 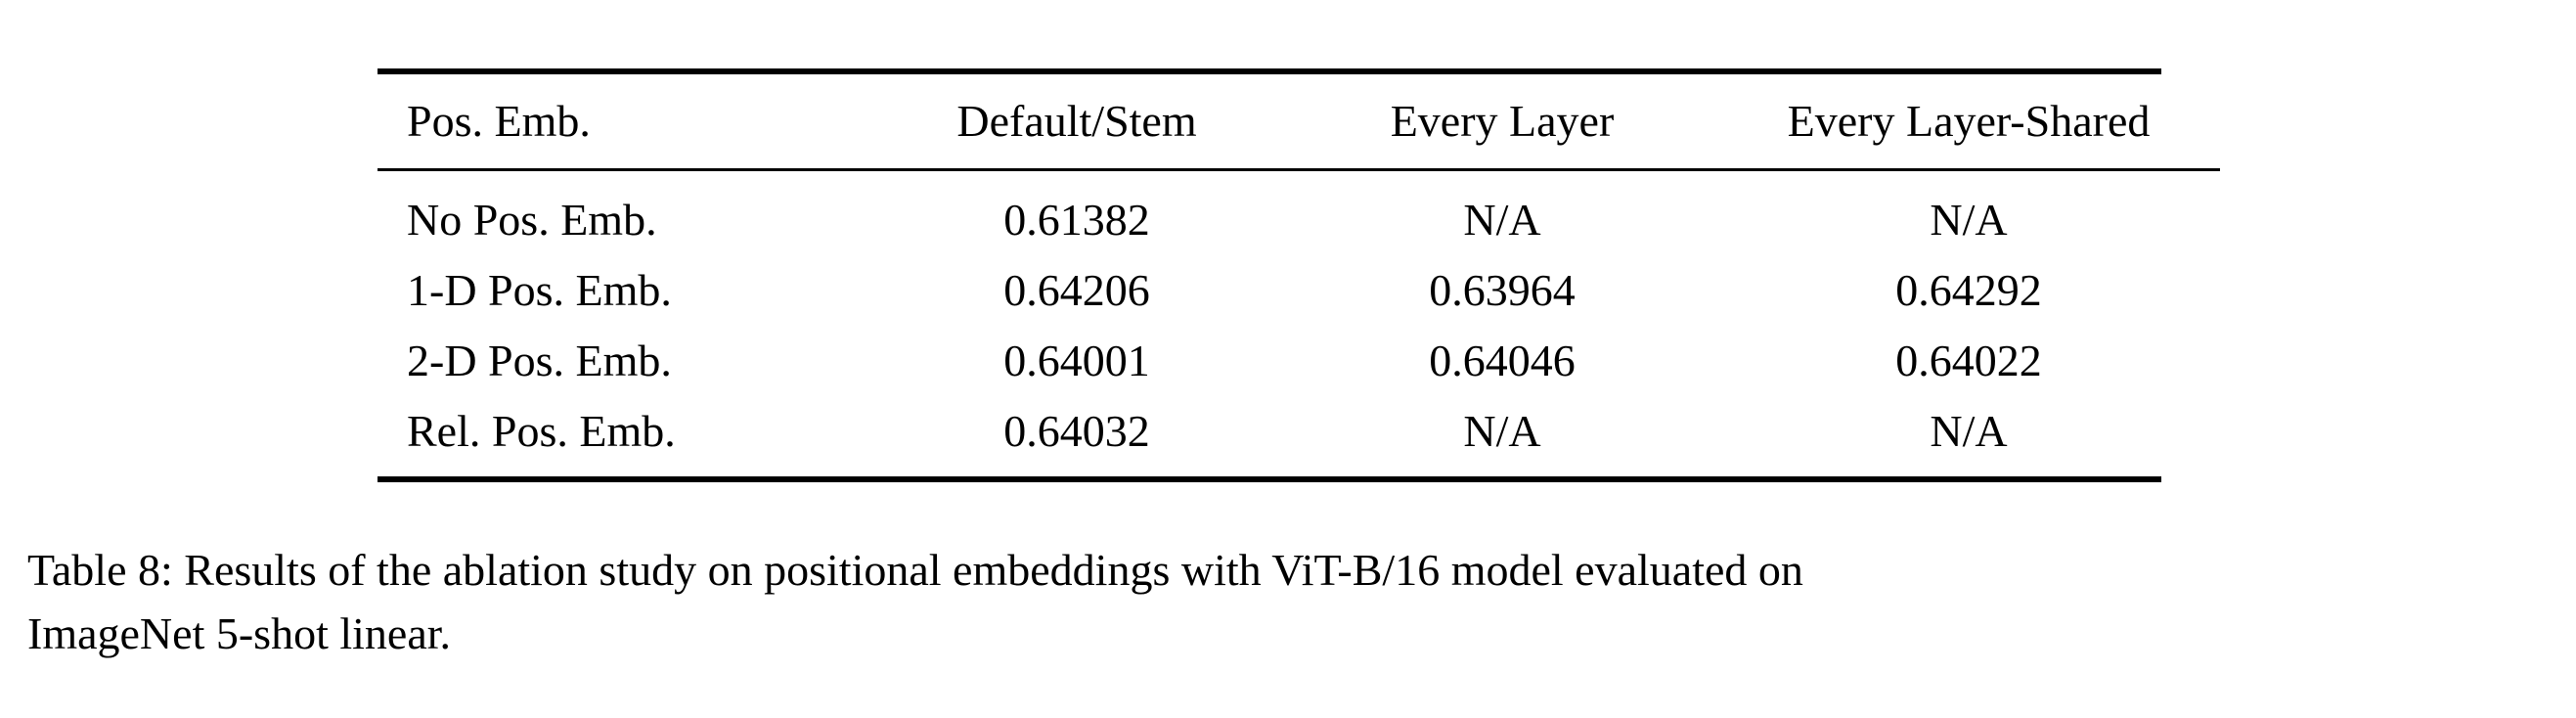 I want to click on cell-every-layer: 0.63964, so click(x=1502, y=290).